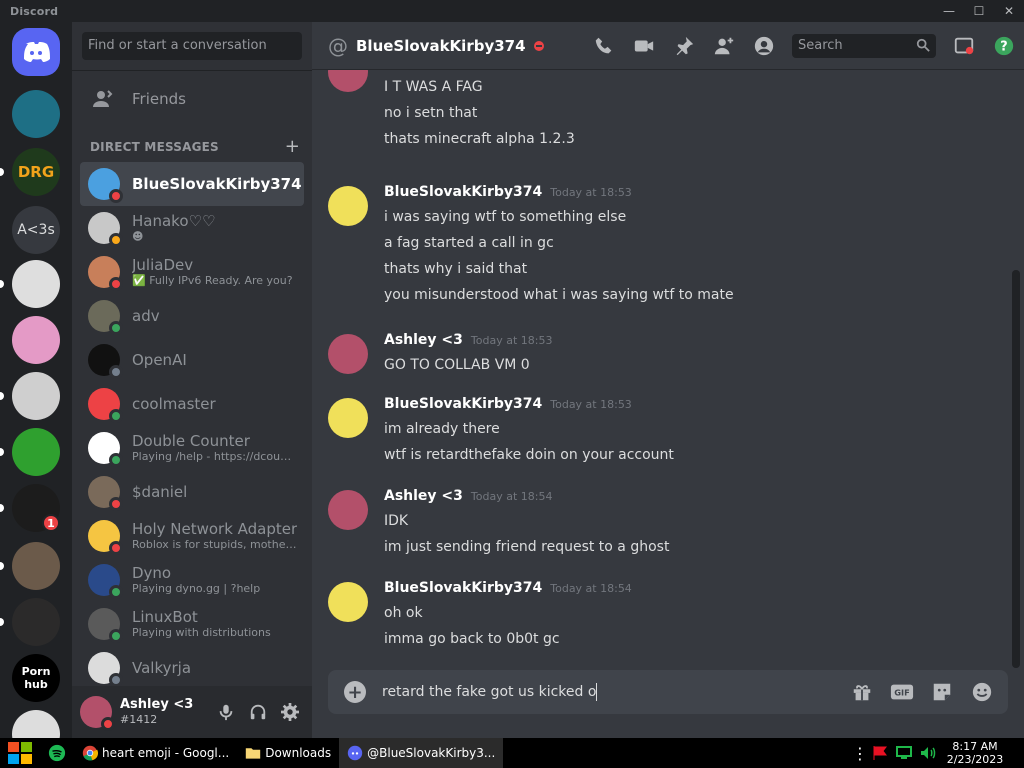 Image resolution: width=1024 pixels, height=768 pixels. I want to click on sticker-icon, so click(942, 692).